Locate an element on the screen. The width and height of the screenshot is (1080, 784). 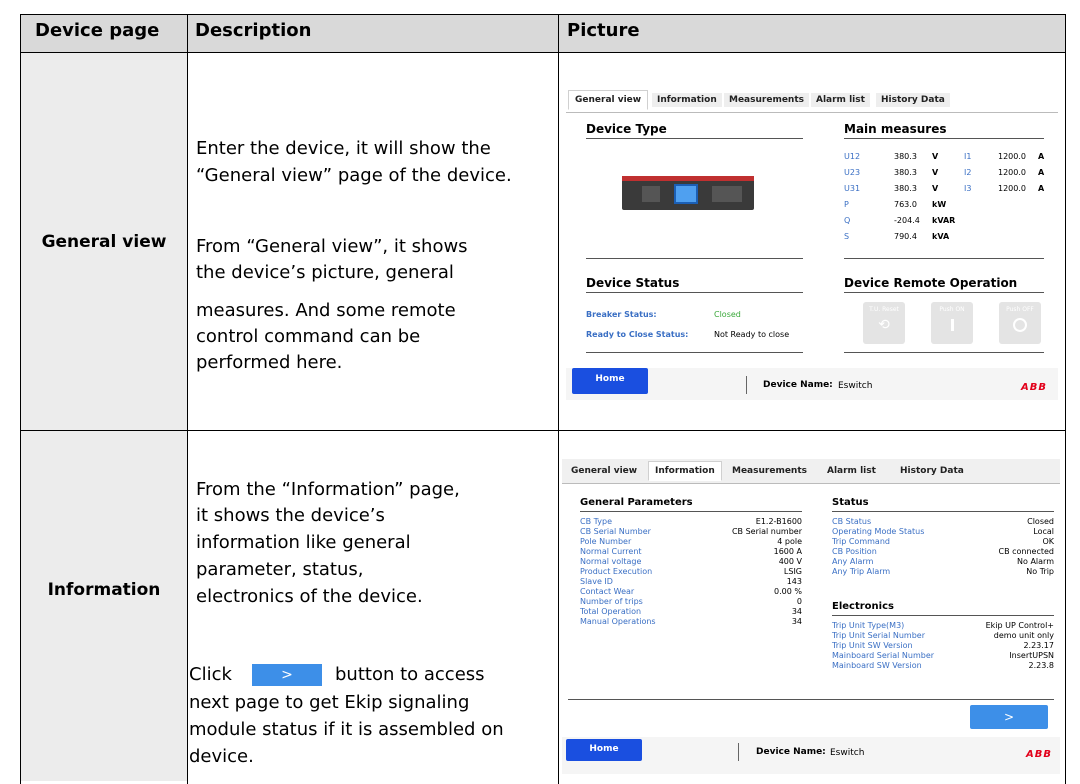
measure-label: U23 is located at coordinates (852, 172).